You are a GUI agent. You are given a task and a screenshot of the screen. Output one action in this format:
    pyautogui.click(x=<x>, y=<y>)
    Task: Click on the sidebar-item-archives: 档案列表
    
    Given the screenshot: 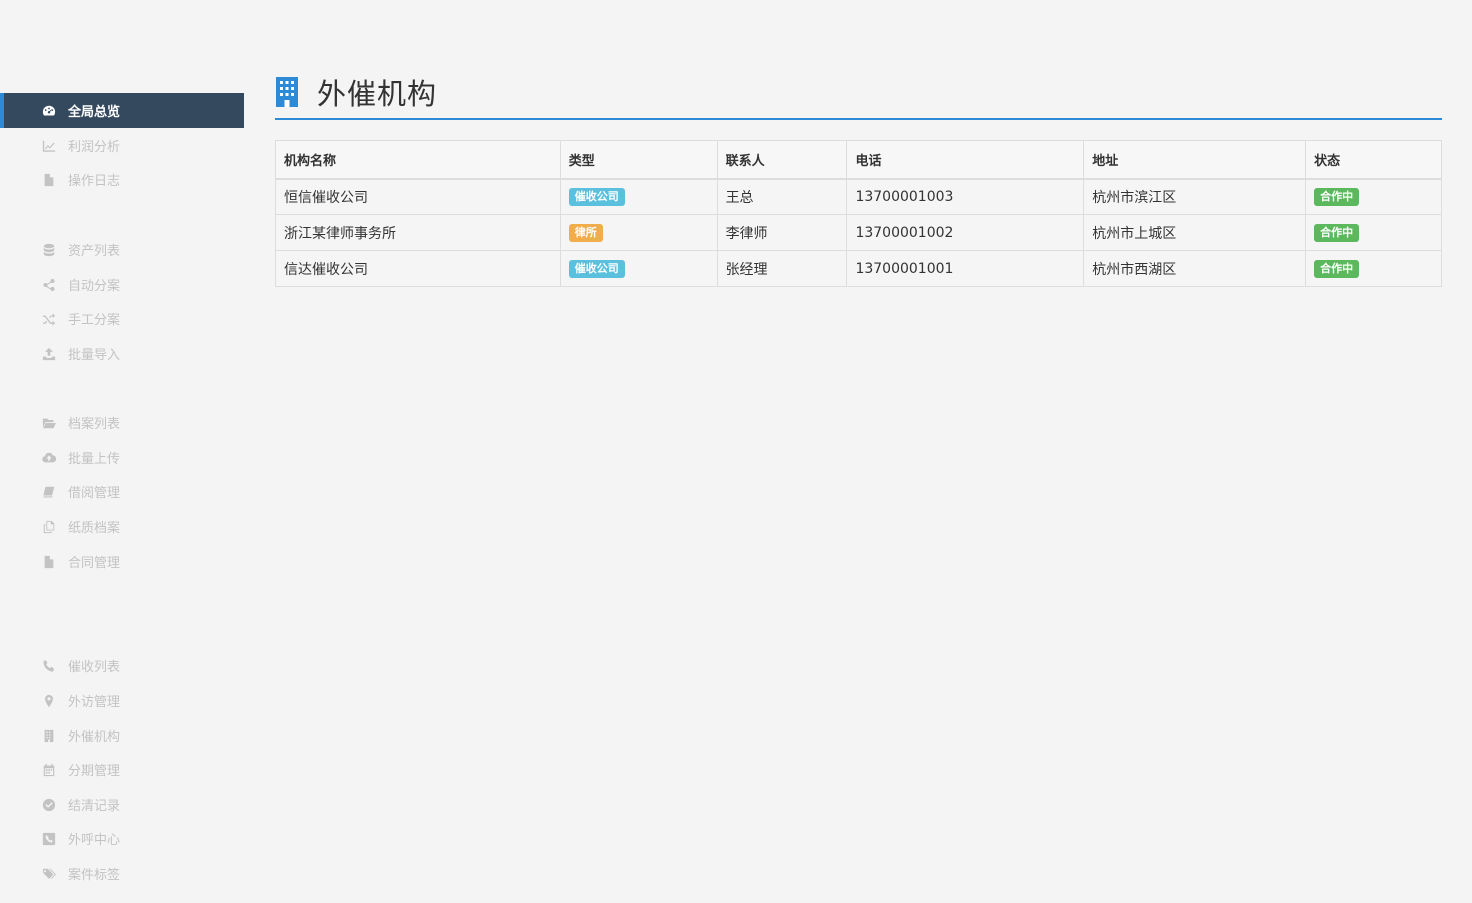 What is the action you would take?
    pyautogui.click(x=122, y=422)
    